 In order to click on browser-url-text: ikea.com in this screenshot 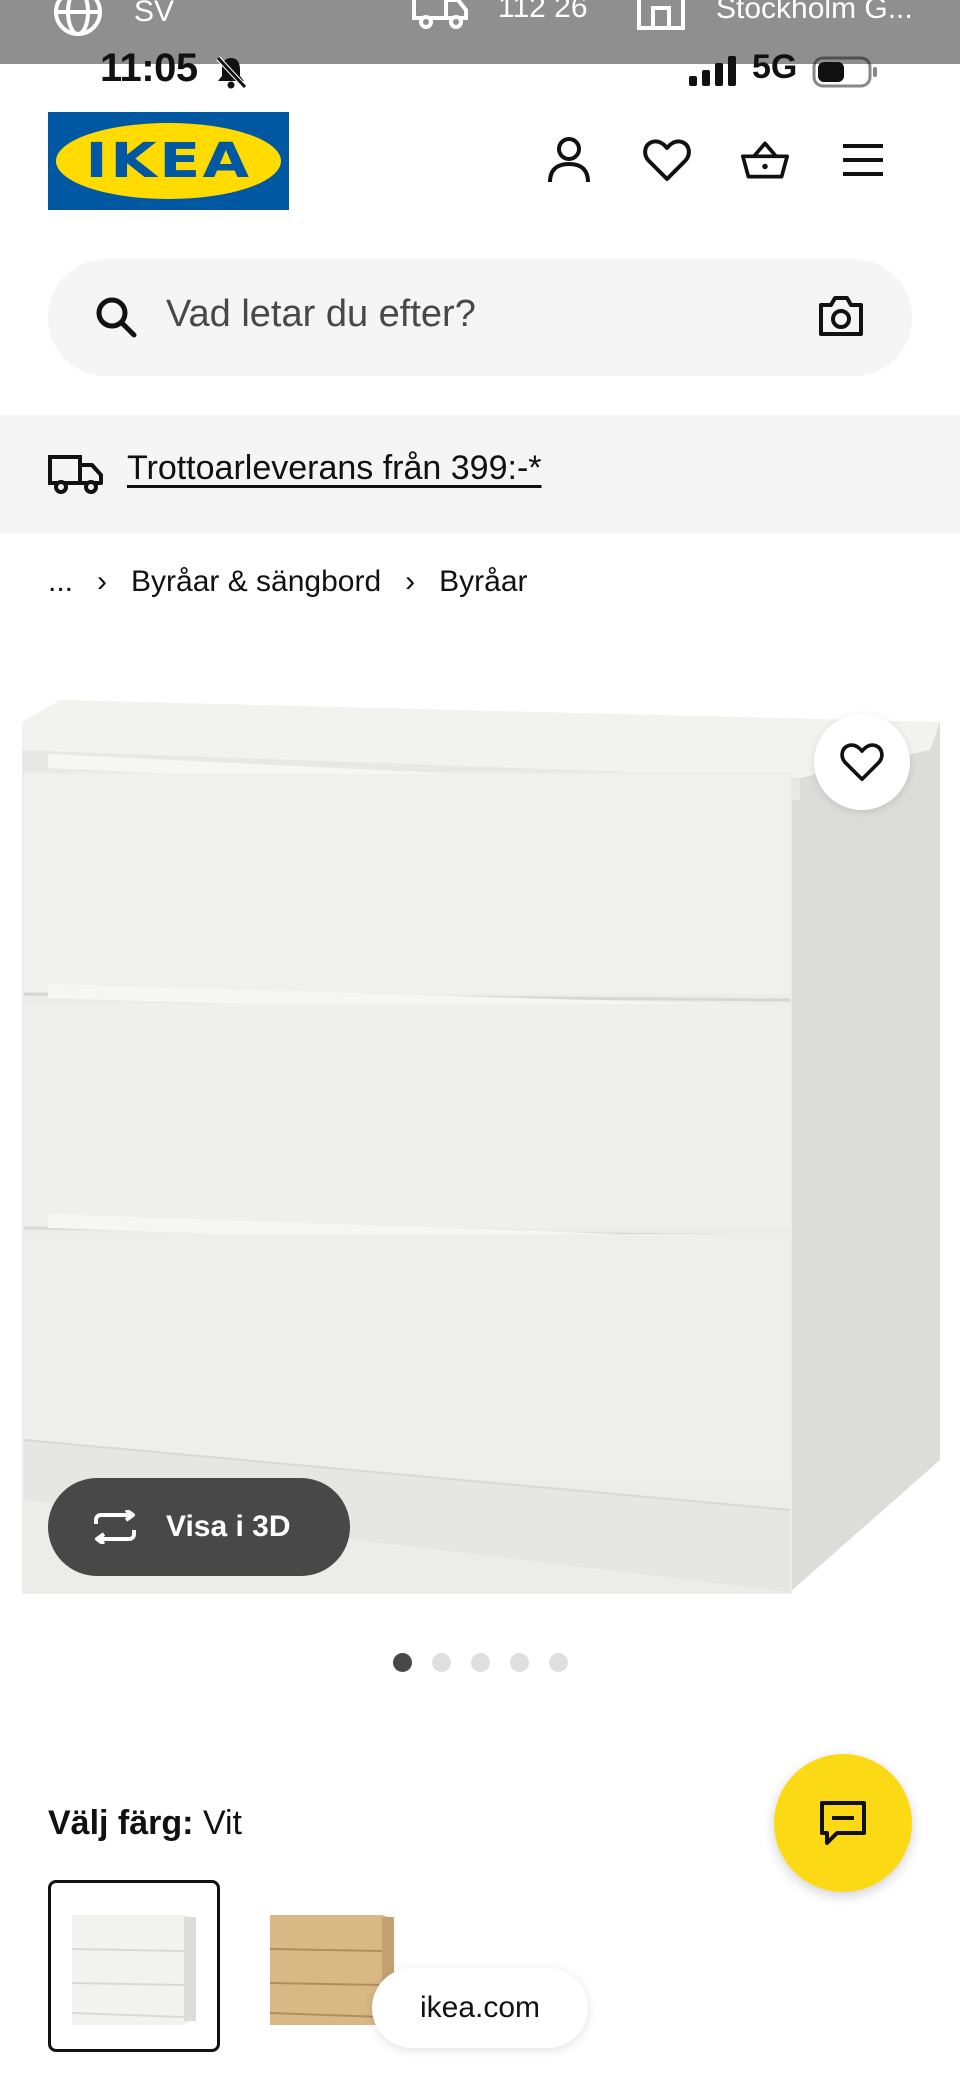, I will do `click(480, 2007)`.